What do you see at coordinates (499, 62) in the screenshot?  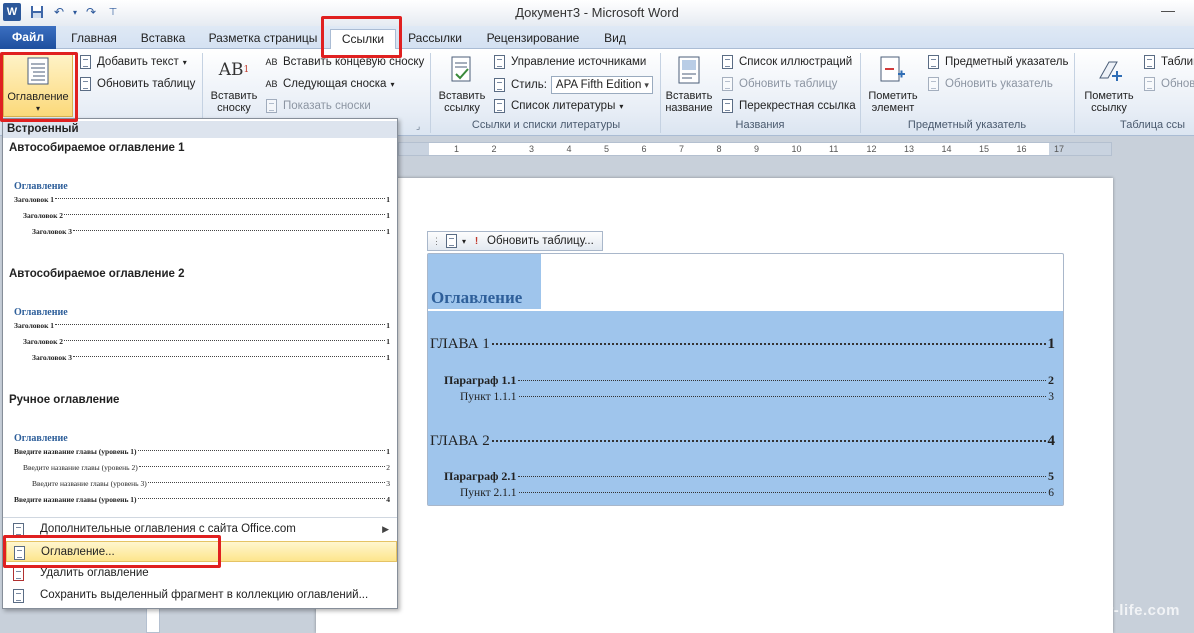 I see `manage-sources-icon` at bounding box center [499, 62].